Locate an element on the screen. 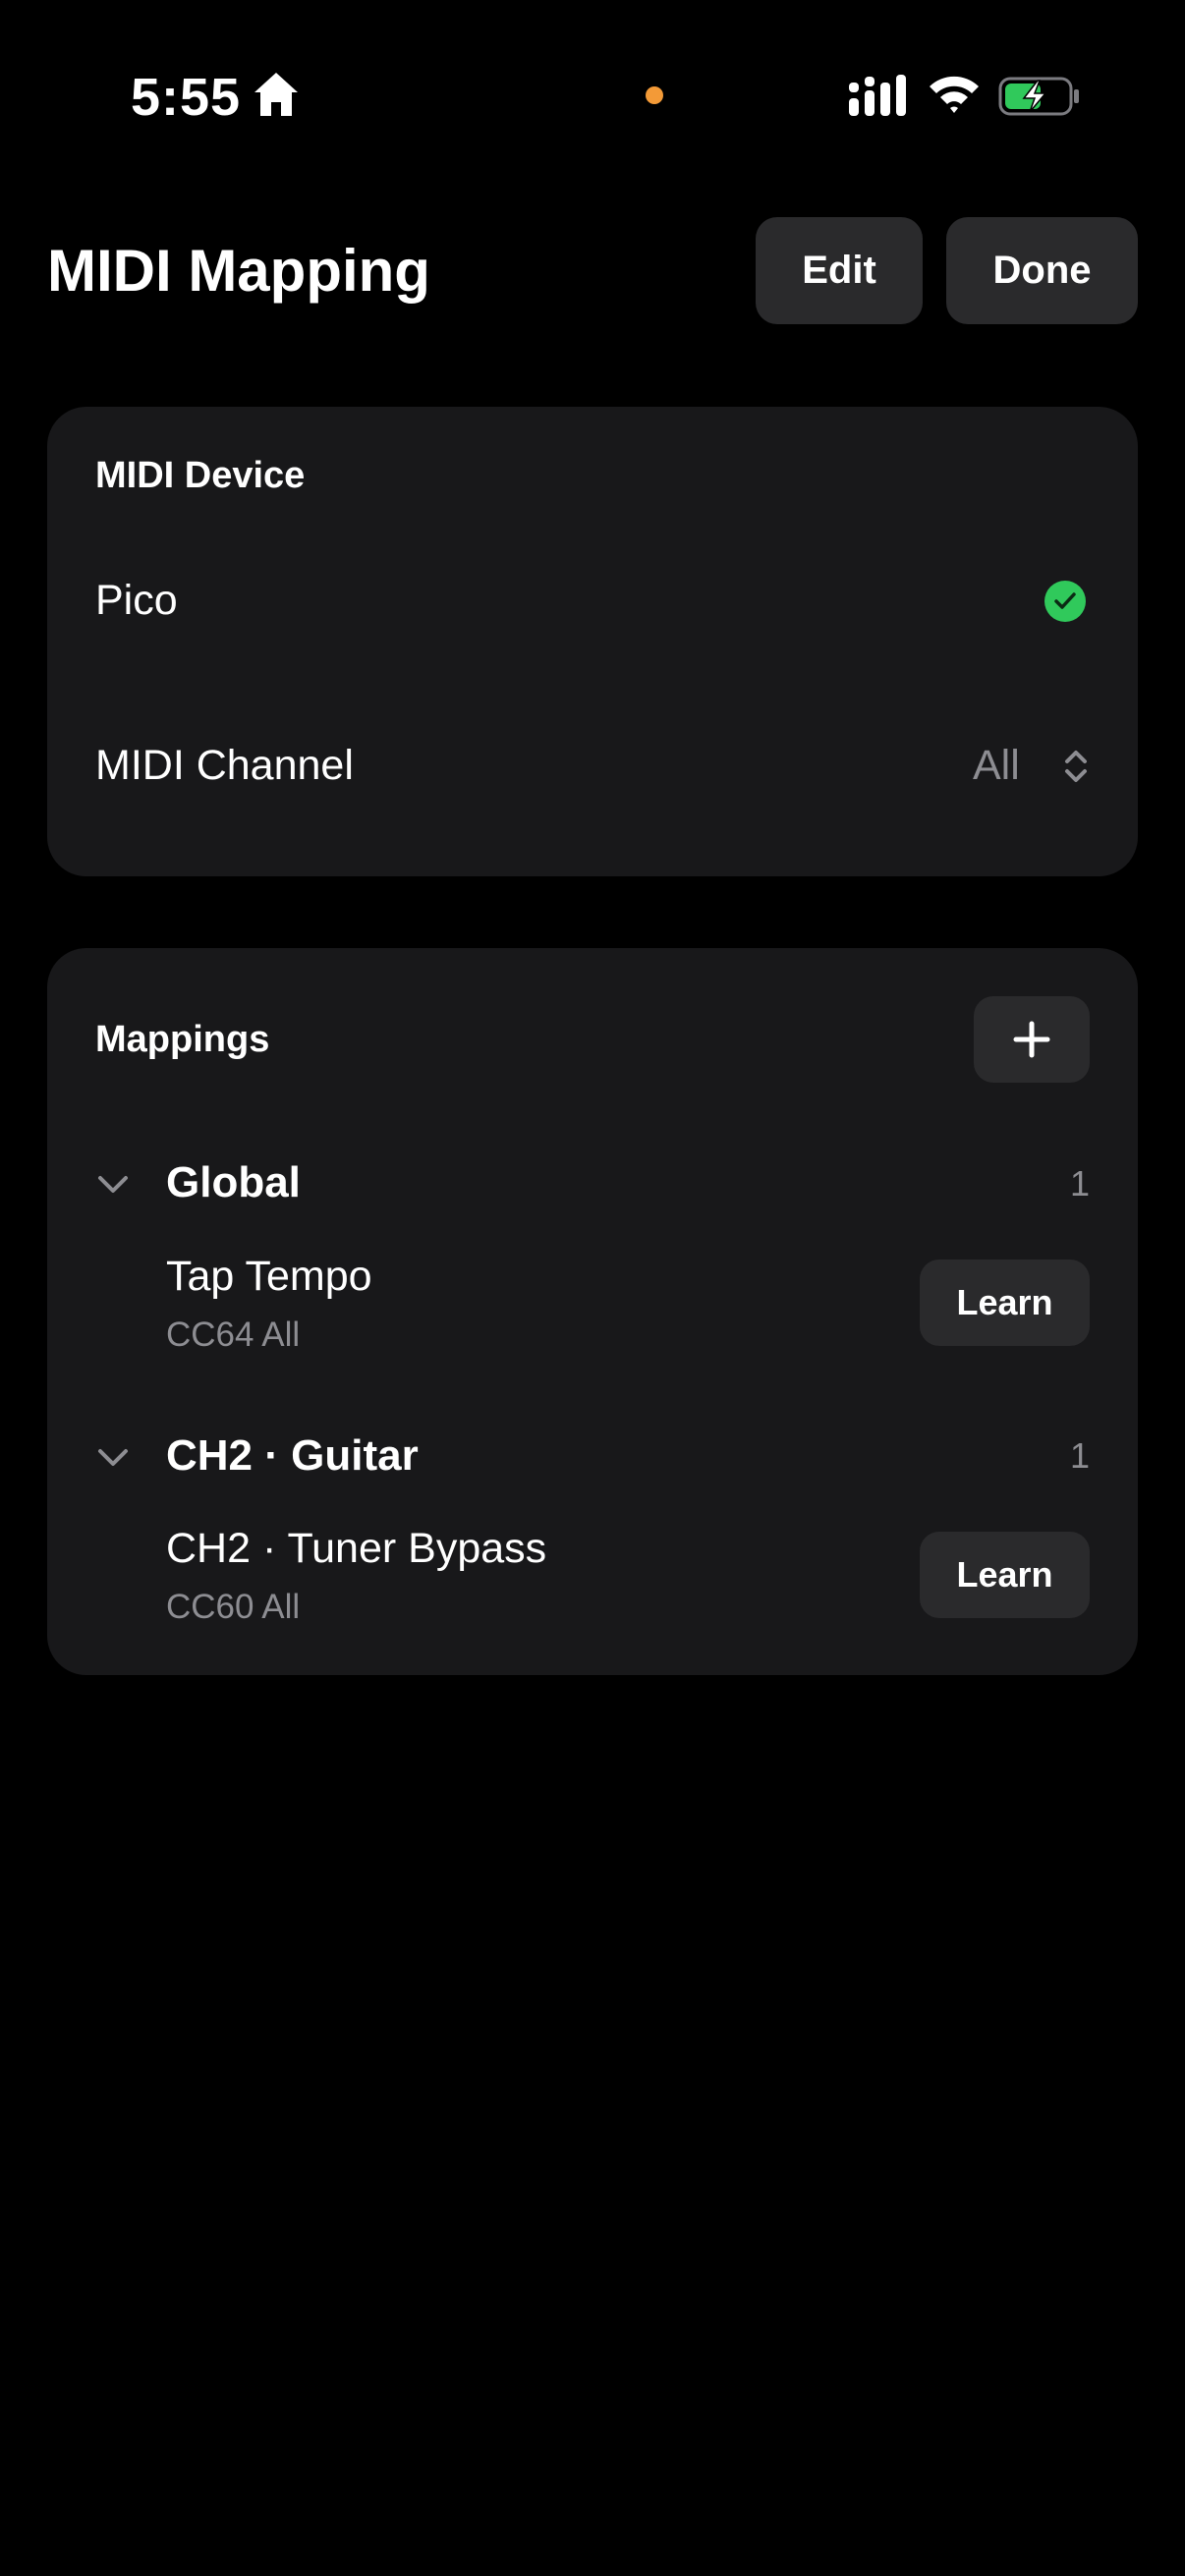  midi-device-section-title: MIDI Device is located at coordinates (200, 475).